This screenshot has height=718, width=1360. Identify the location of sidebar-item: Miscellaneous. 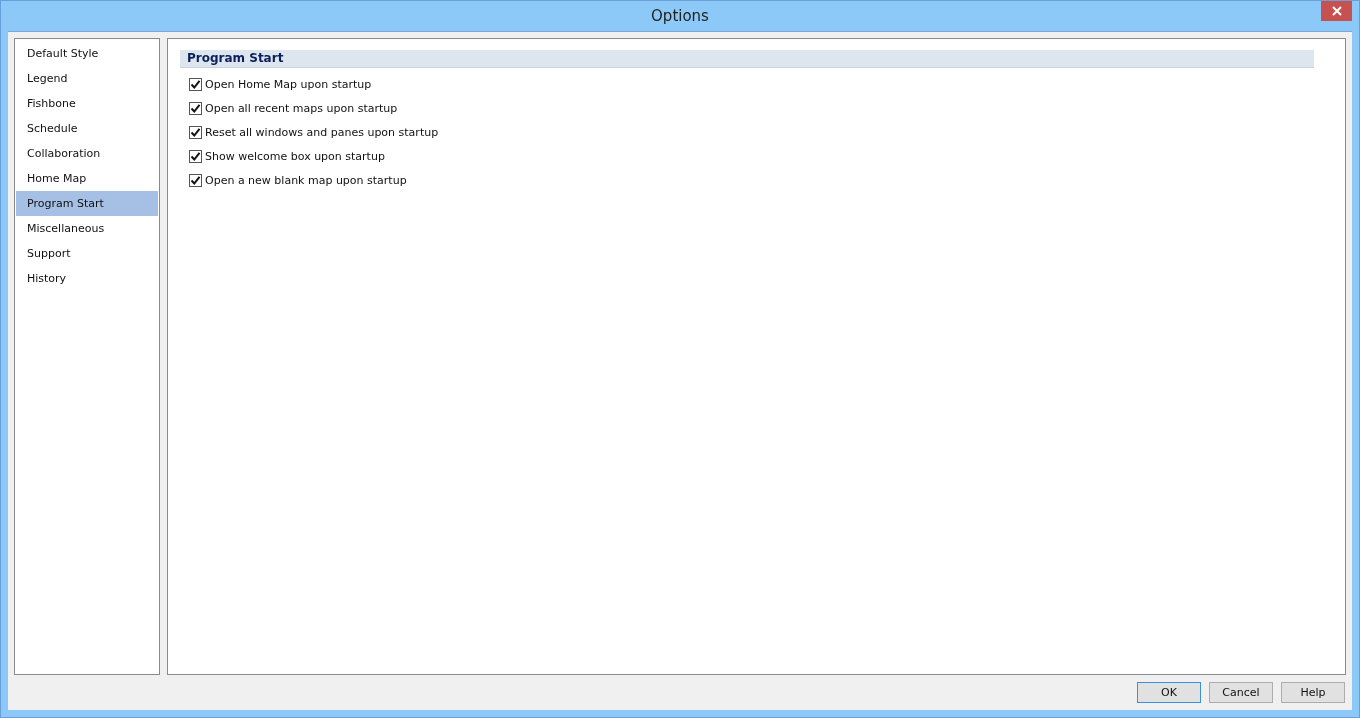
(87, 228).